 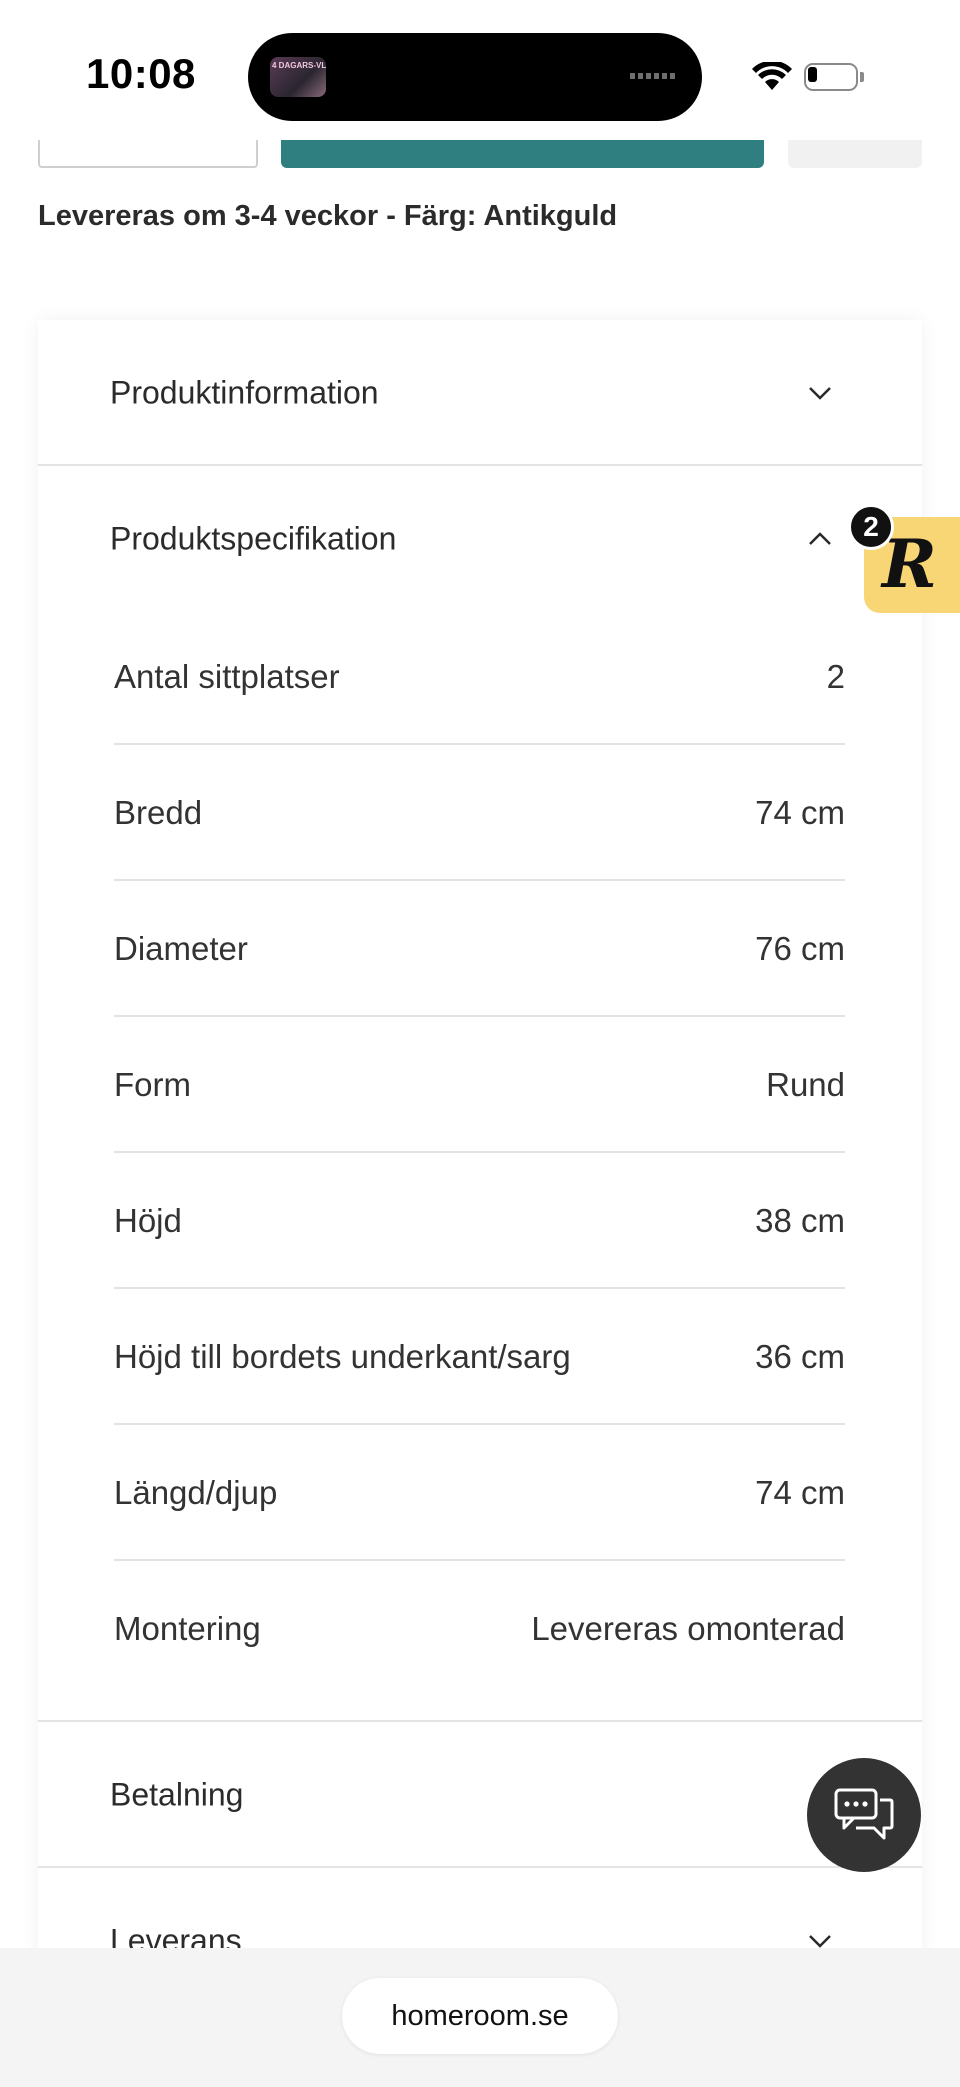 I want to click on spec-value: 38 cm, so click(x=800, y=1220).